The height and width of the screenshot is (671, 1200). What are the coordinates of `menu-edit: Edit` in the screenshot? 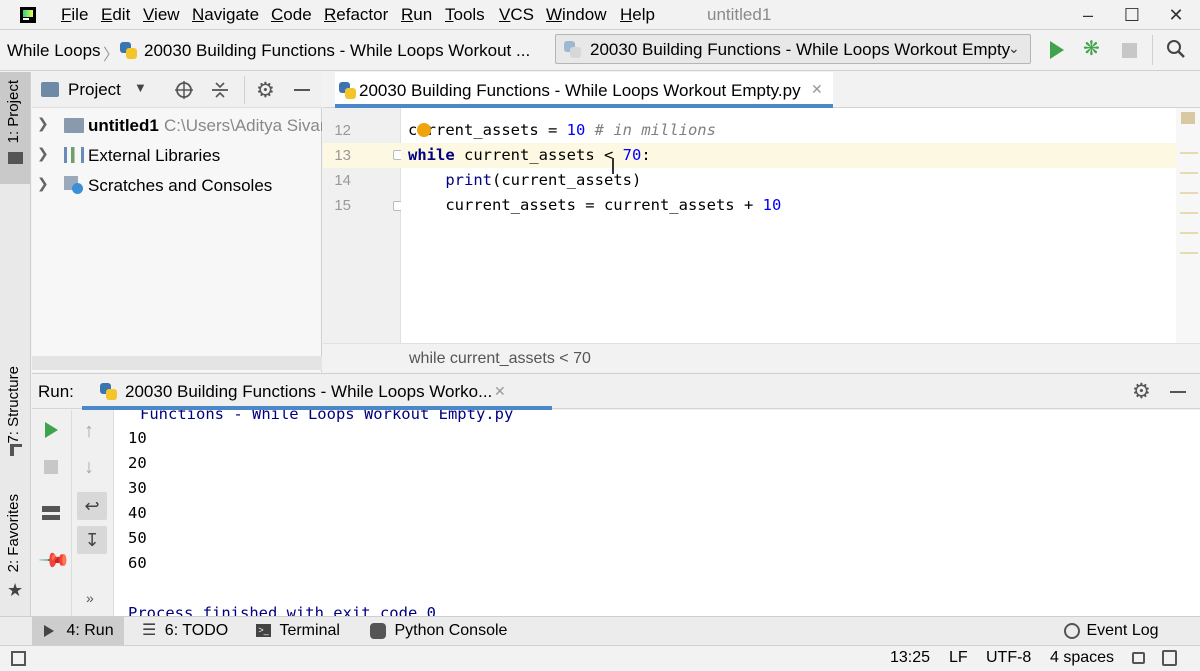 It's located at (115, 15).